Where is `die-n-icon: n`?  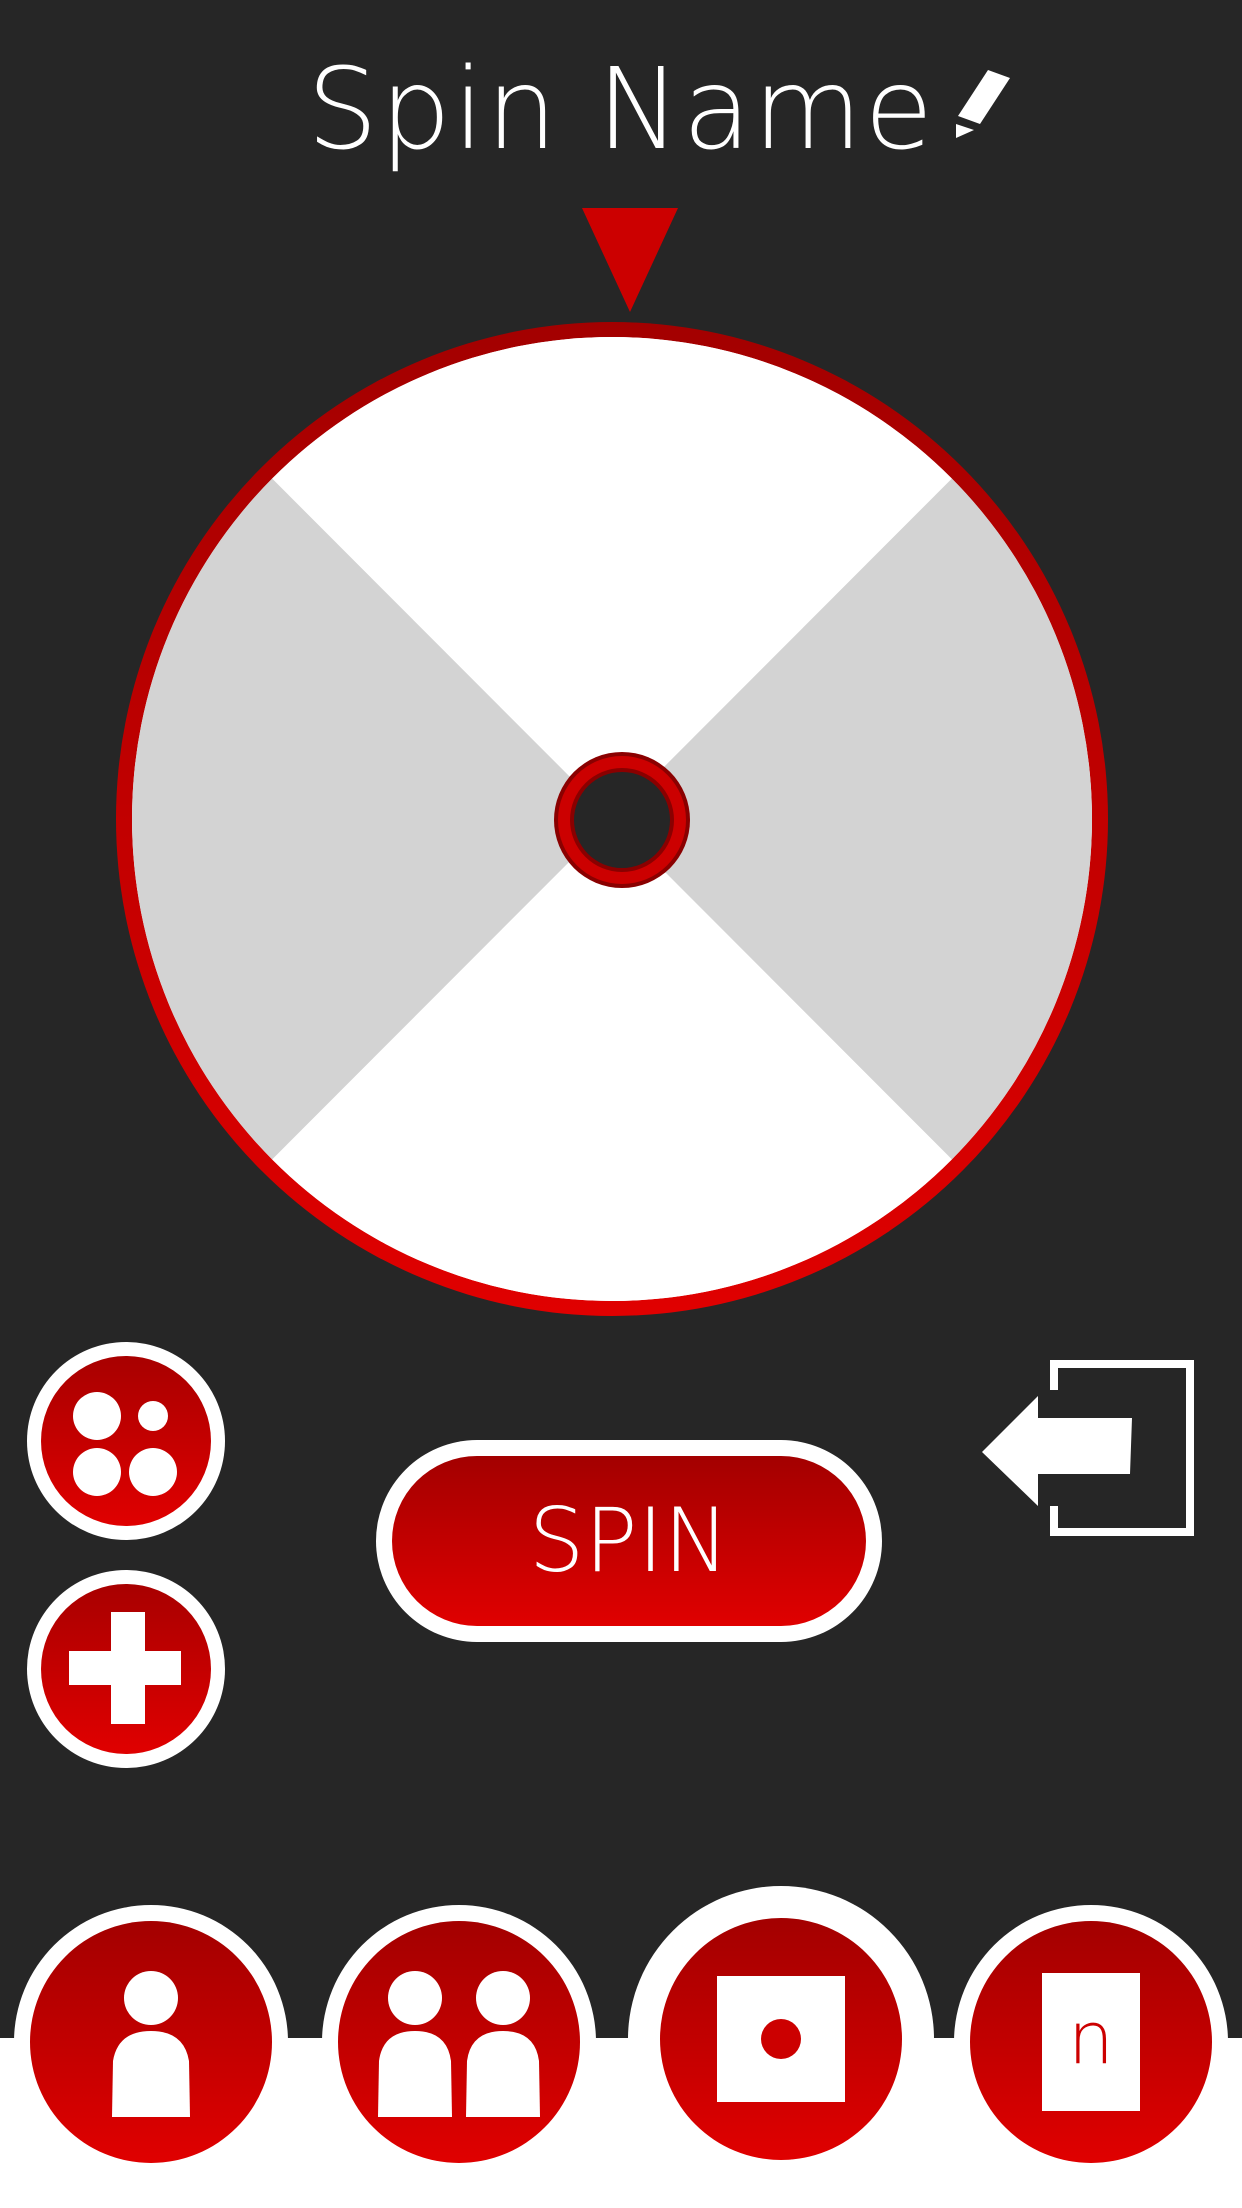 die-n-icon: n is located at coordinates (1091, 2042).